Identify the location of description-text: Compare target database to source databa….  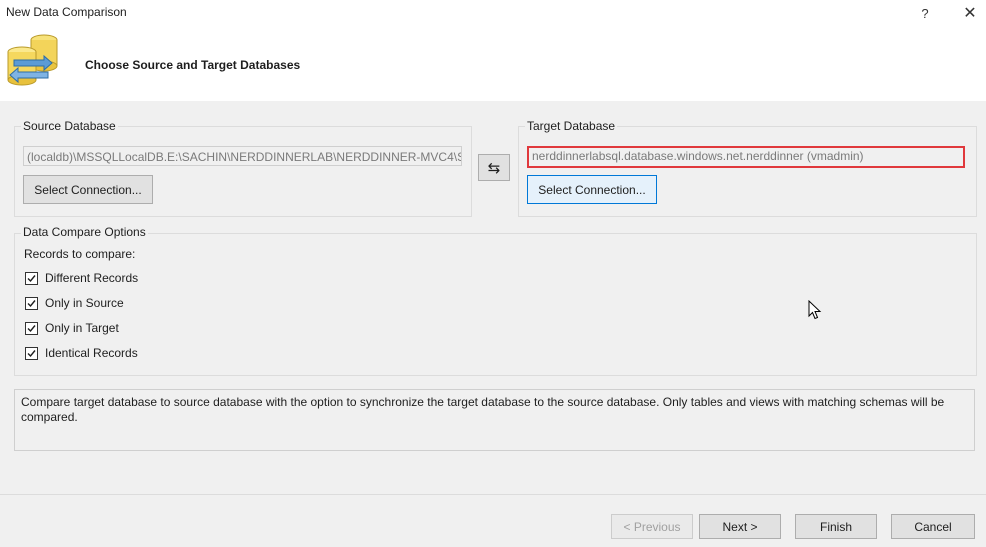
(483, 409).